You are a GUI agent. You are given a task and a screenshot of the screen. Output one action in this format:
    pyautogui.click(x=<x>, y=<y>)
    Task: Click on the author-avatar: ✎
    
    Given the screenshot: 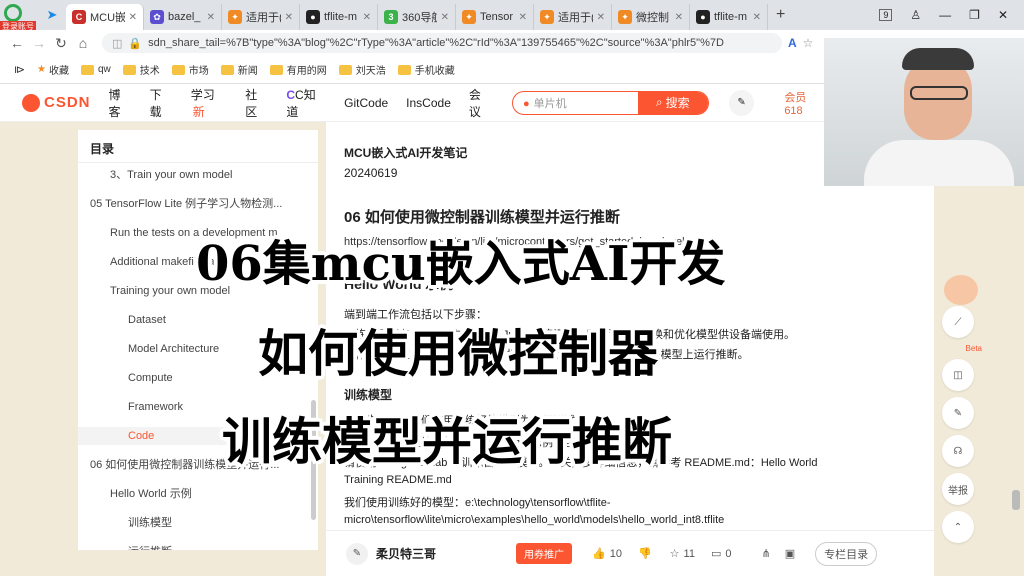 What is the action you would take?
    pyautogui.click(x=357, y=553)
    